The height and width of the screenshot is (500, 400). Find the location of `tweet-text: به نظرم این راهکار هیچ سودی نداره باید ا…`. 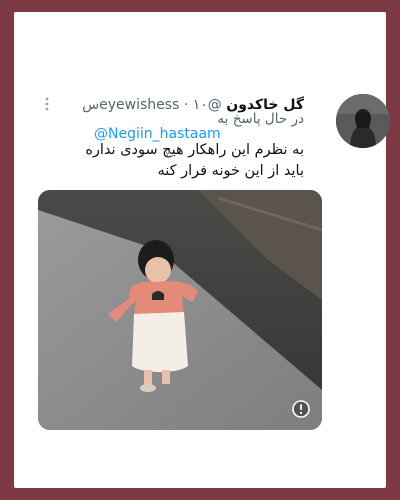

tweet-text: به نظرم این راهکار هیچ سودی نداره باید ا… is located at coordinates (174, 161).